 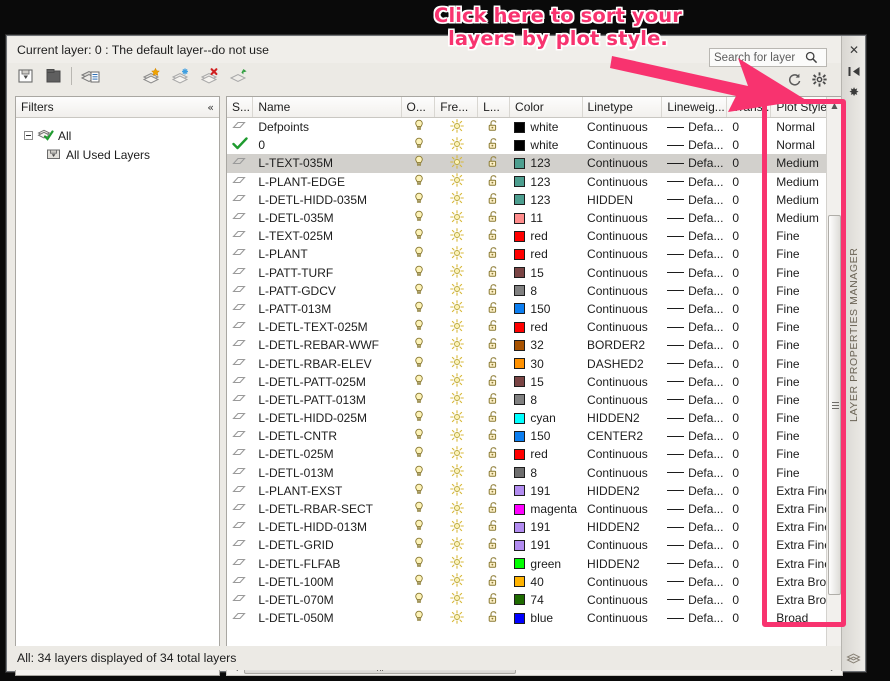 I want to click on cell-linetype: HIDDEN, so click(x=622, y=200).